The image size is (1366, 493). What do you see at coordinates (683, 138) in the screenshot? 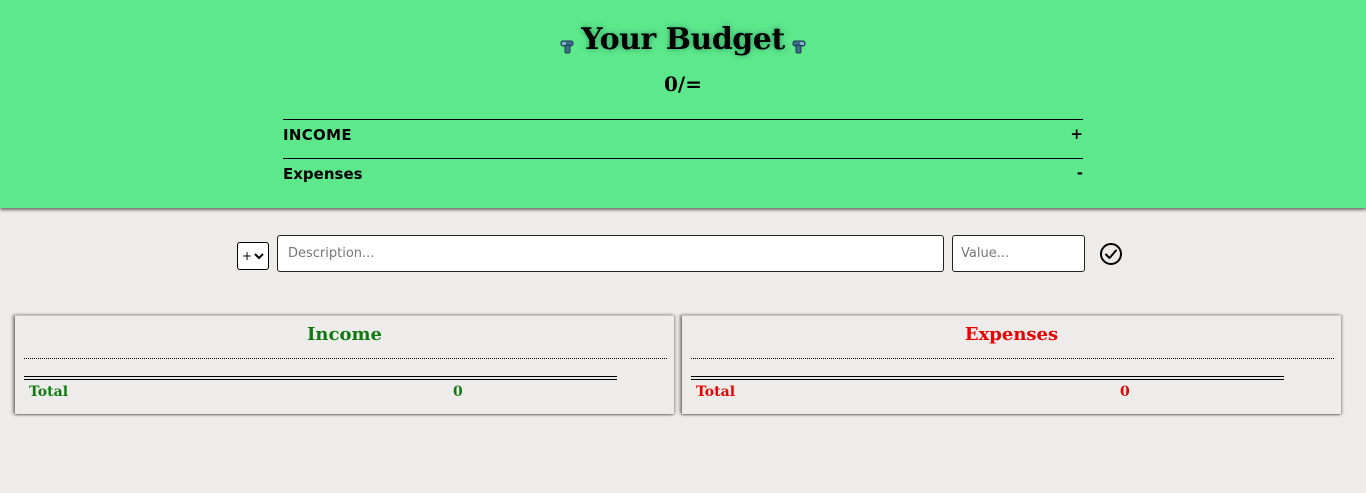
I see `income-summary-row: INCOME +` at bounding box center [683, 138].